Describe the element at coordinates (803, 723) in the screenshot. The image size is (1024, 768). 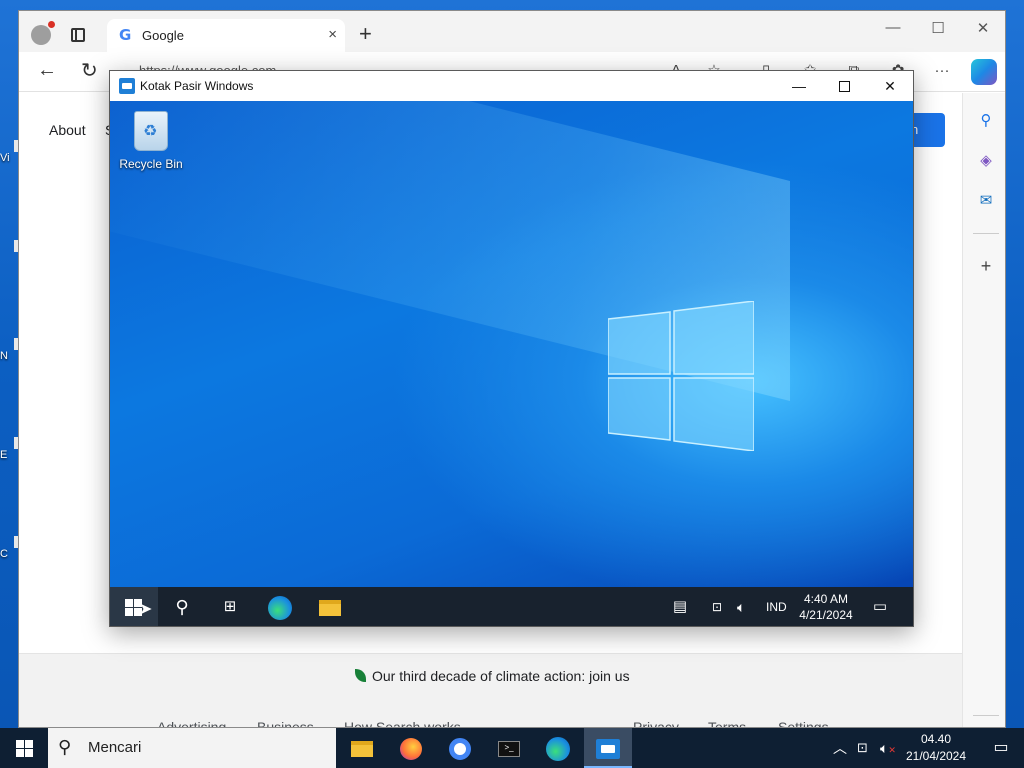
I see `footer-link-settings: Settings` at that location.